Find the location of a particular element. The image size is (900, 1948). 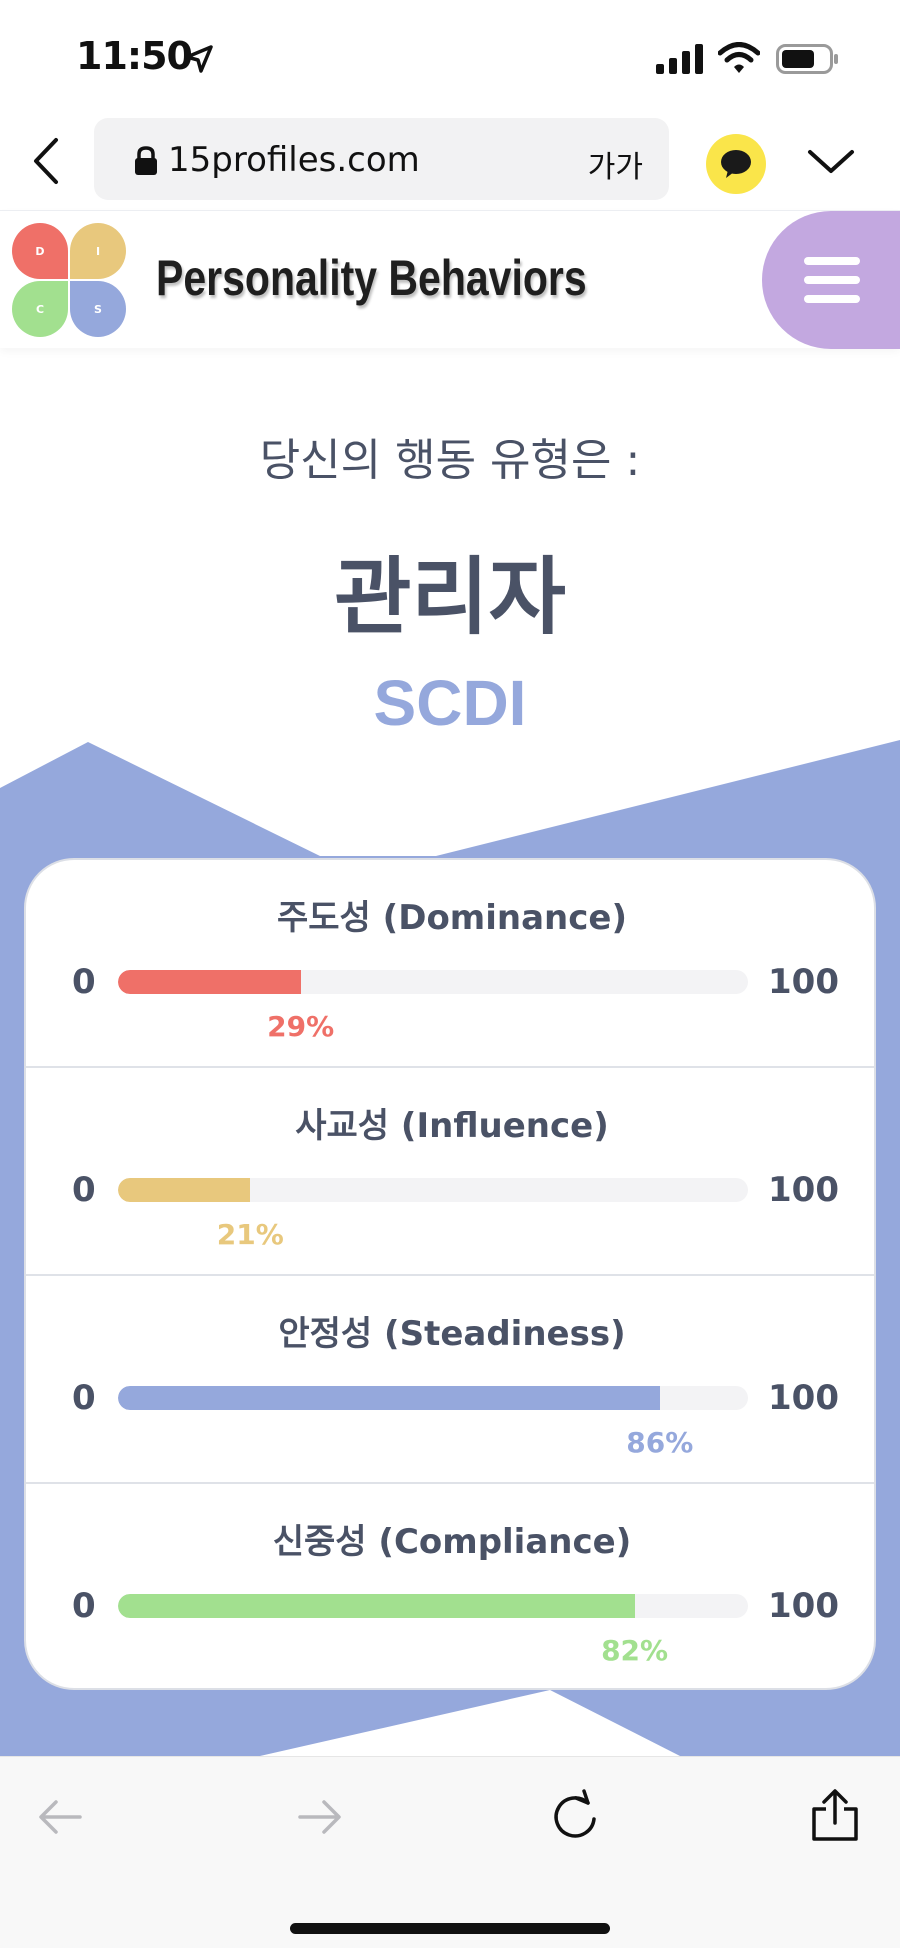

trait-row-steadiness: 안정성 (Steadiness) 0 100 86% is located at coordinates (450, 1380).